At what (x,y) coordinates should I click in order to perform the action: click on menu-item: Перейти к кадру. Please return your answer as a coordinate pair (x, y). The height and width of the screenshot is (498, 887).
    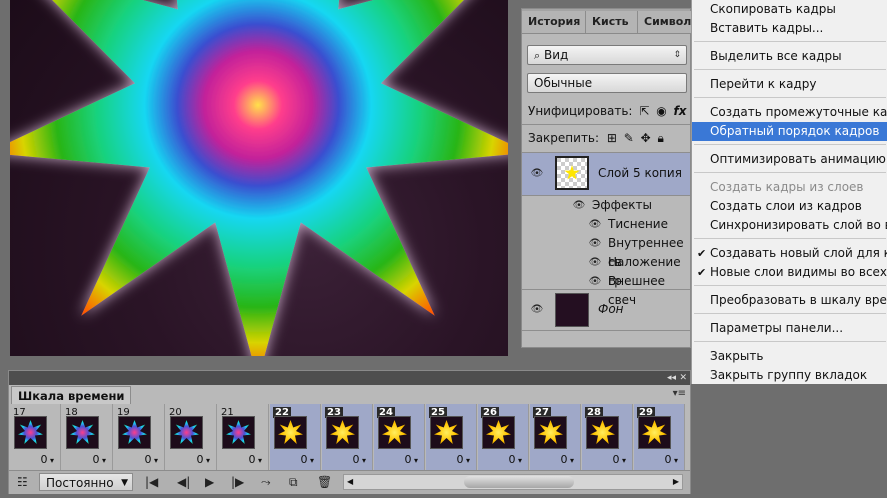
    Looking at the image, I should click on (789, 84).